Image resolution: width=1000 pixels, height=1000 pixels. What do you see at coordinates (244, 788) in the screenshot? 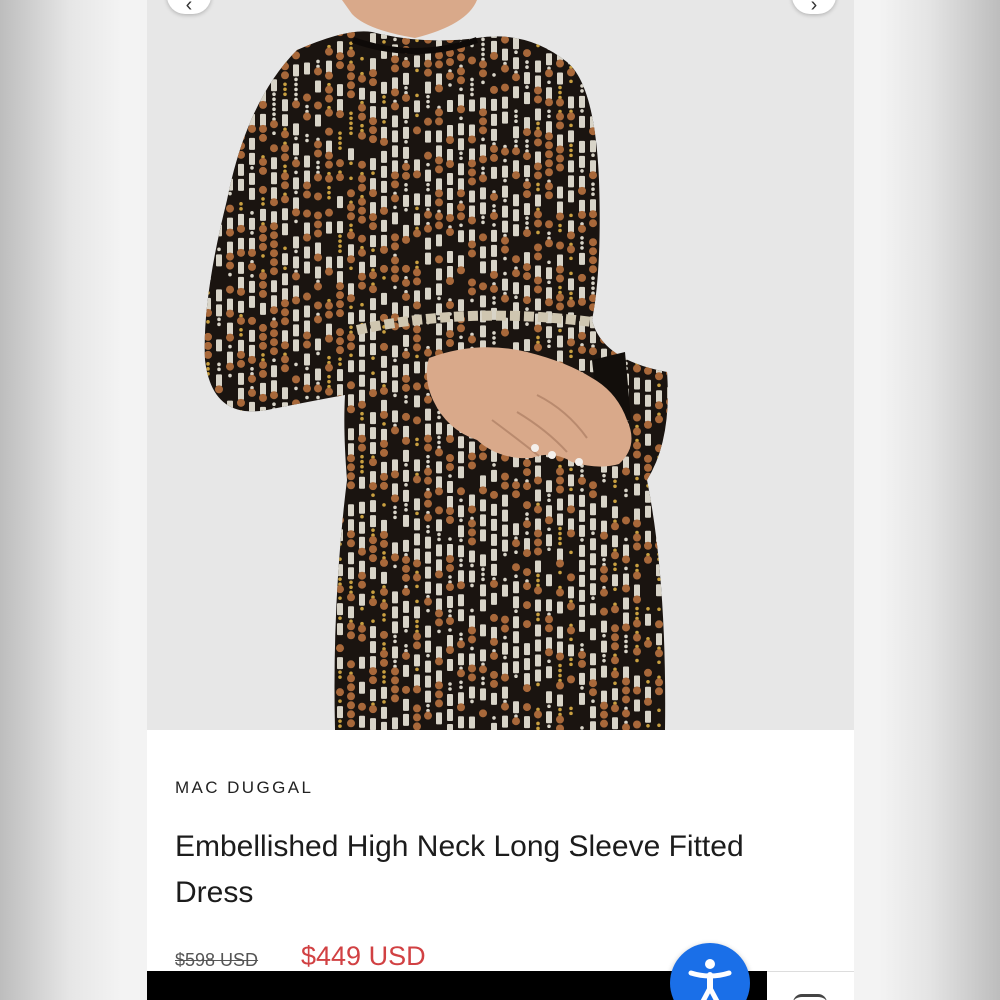
I see `brand-name: MAC DUGGAL` at bounding box center [244, 788].